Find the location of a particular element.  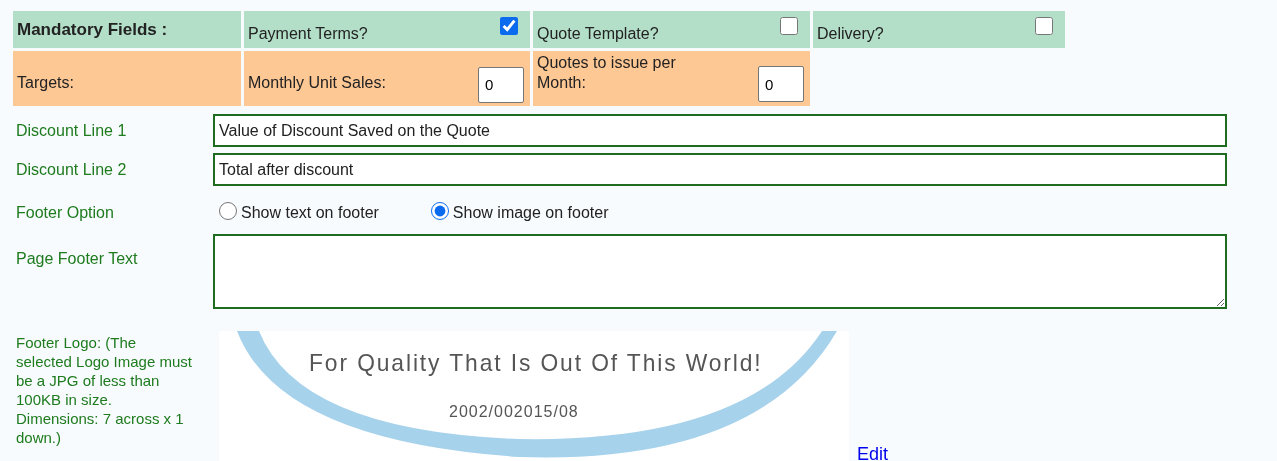

field-label: Delivery? is located at coordinates (850, 33).